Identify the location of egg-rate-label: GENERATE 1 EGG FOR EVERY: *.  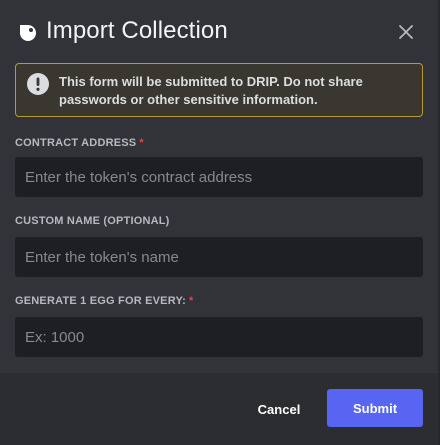
(104, 301).